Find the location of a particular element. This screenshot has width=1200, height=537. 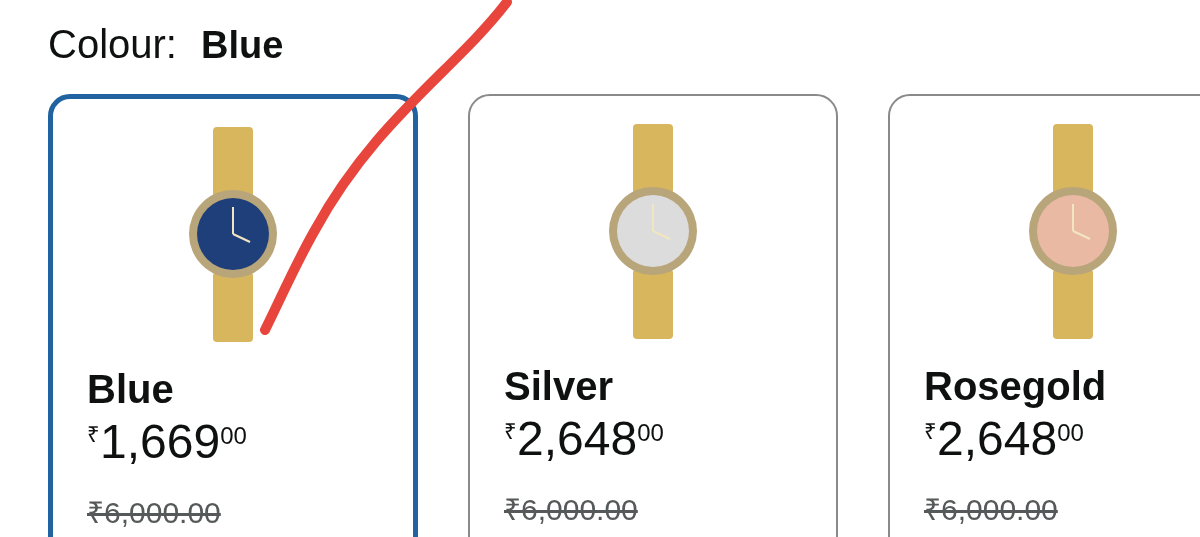

colour-value: Blue is located at coordinates (242, 45).